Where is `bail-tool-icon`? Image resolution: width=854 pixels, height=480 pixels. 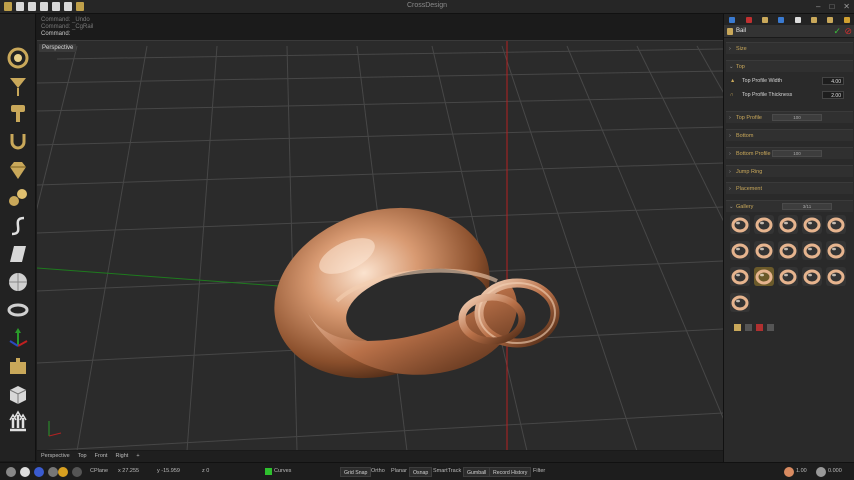 bail-tool-icon is located at coordinates (18, 114).